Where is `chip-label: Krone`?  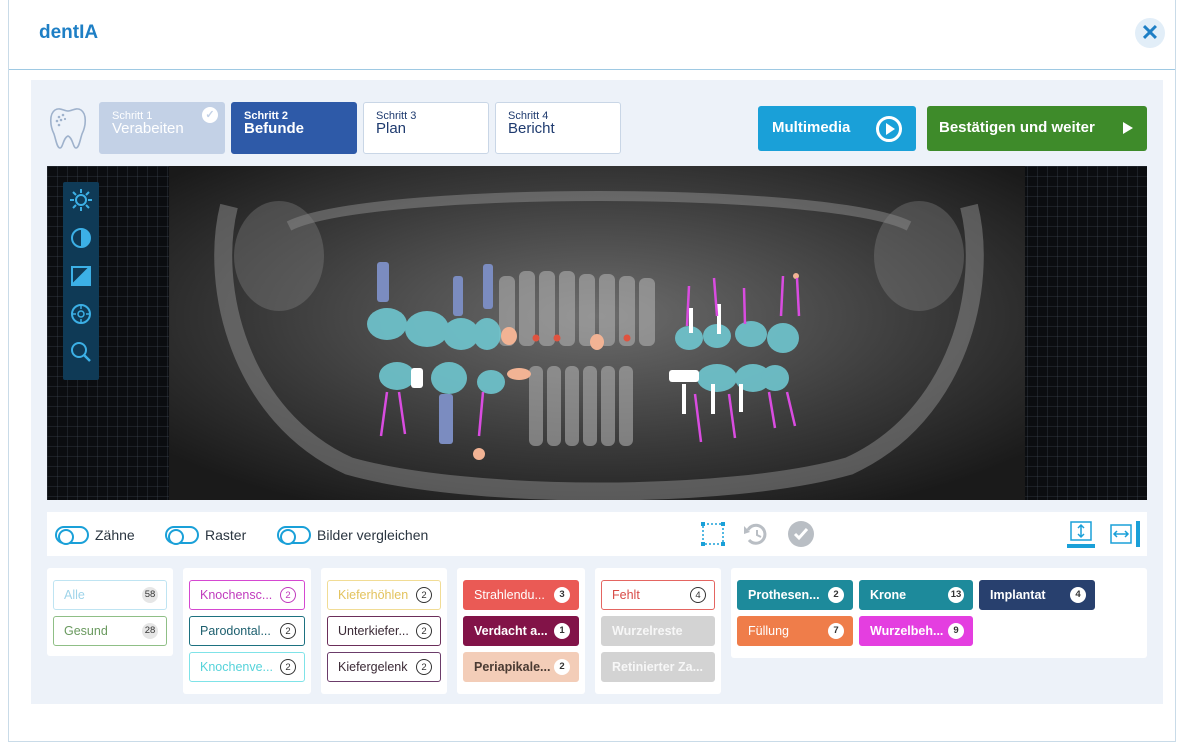 chip-label: Krone is located at coordinates (888, 595).